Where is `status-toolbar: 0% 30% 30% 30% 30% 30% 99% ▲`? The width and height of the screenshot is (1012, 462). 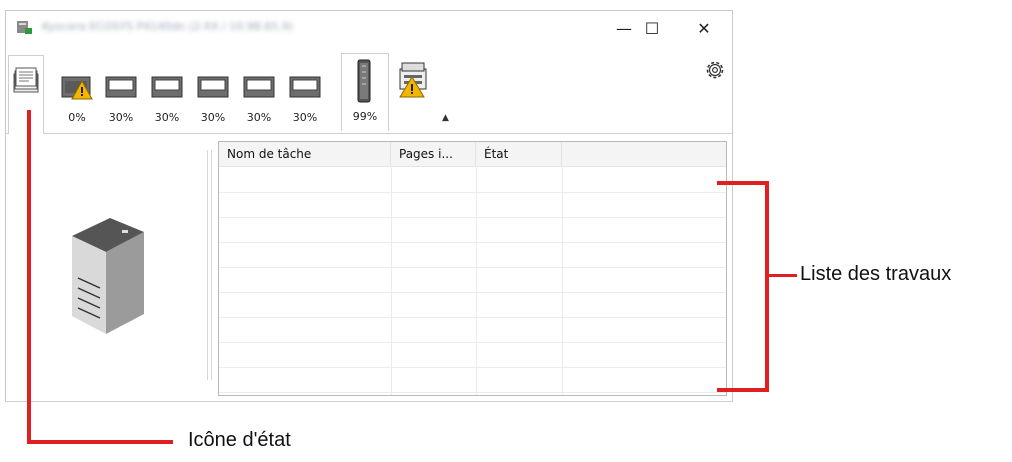 status-toolbar: 0% 30% 30% 30% 30% 30% 99% ▲ is located at coordinates (369, 89).